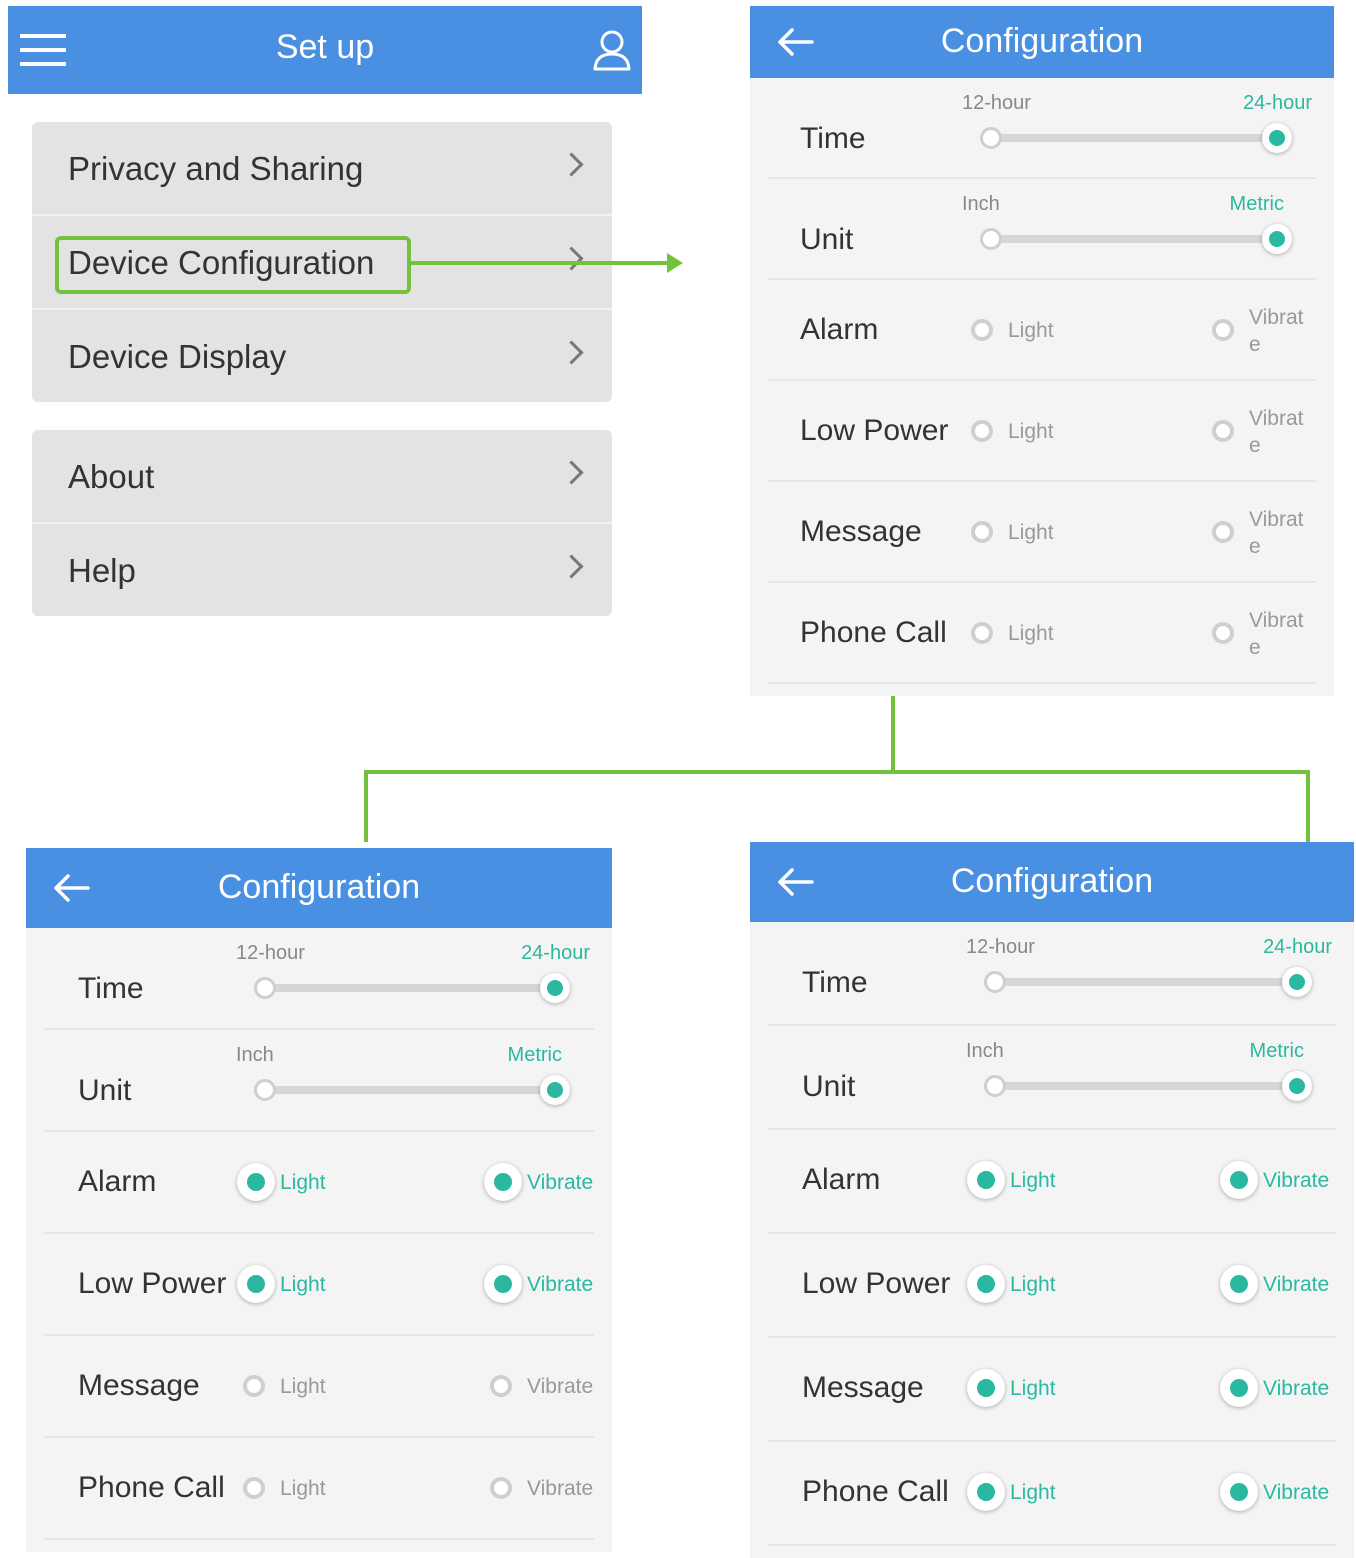 Image resolution: width=1356 pixels, height=1558 pixels. I want to click on menu-item-device-display: Device Display, so click(322, 356).